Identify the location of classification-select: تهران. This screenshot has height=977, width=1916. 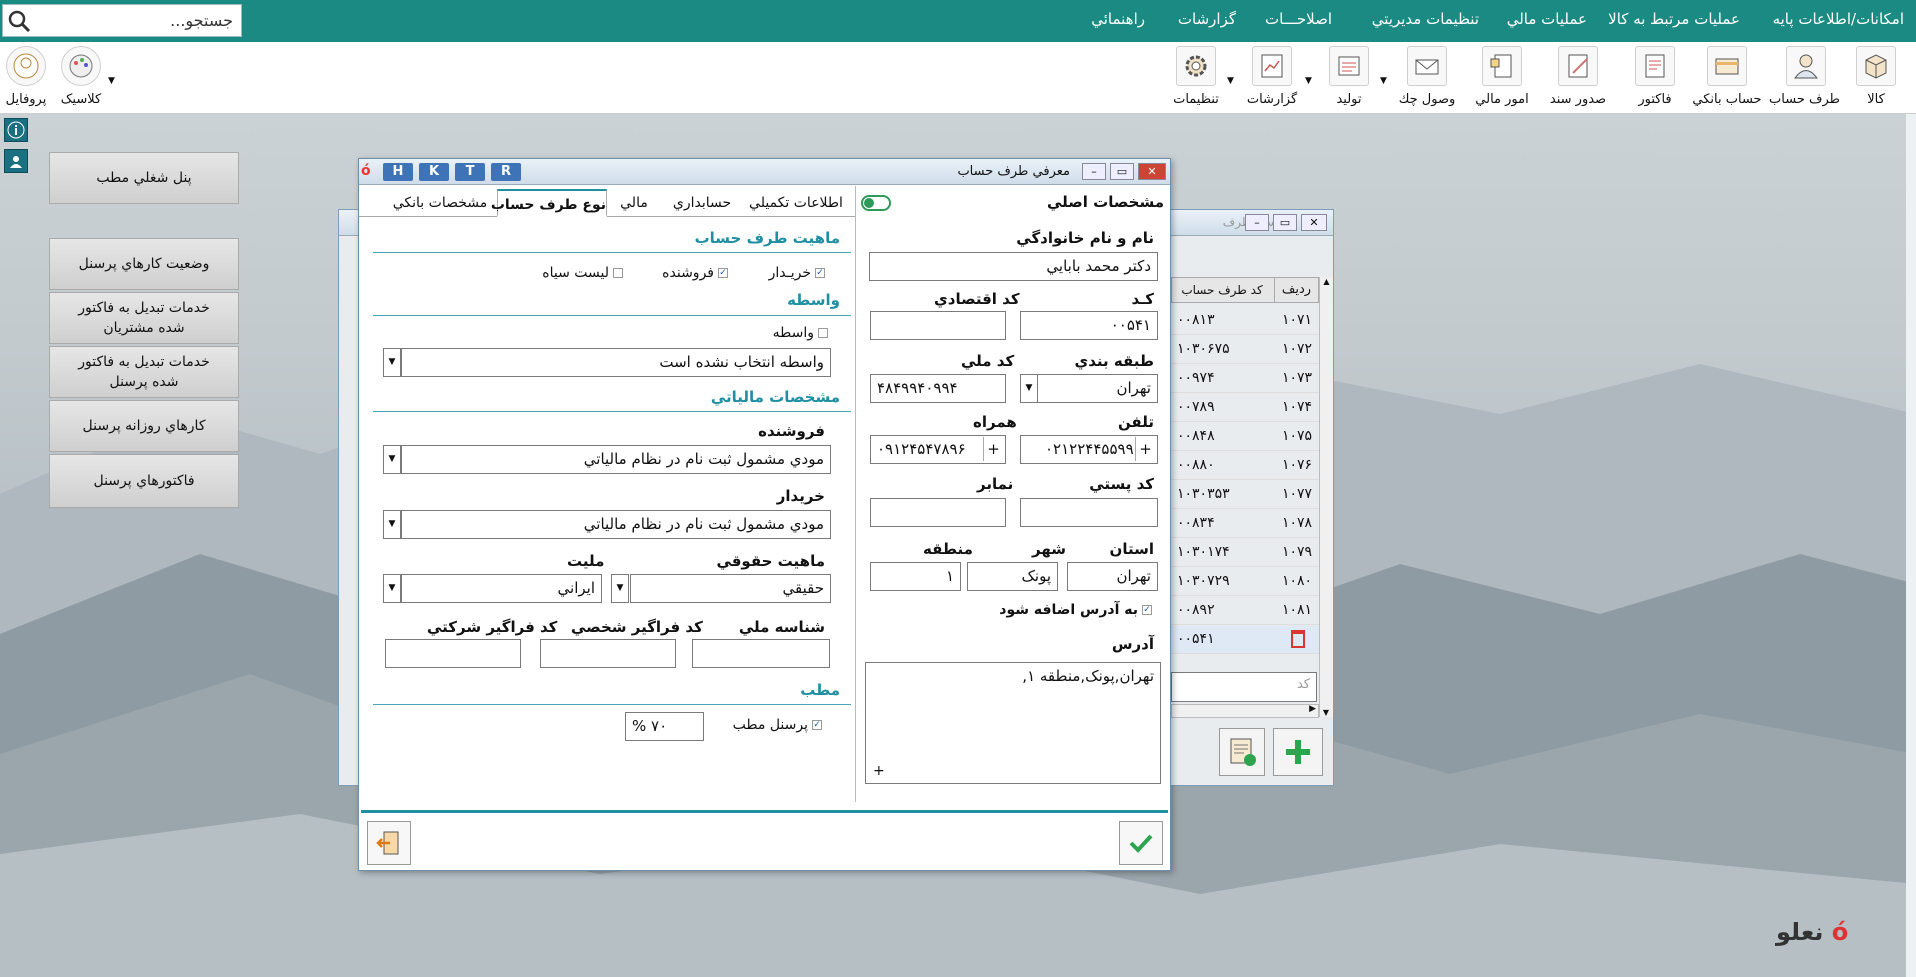
(1097, 388).